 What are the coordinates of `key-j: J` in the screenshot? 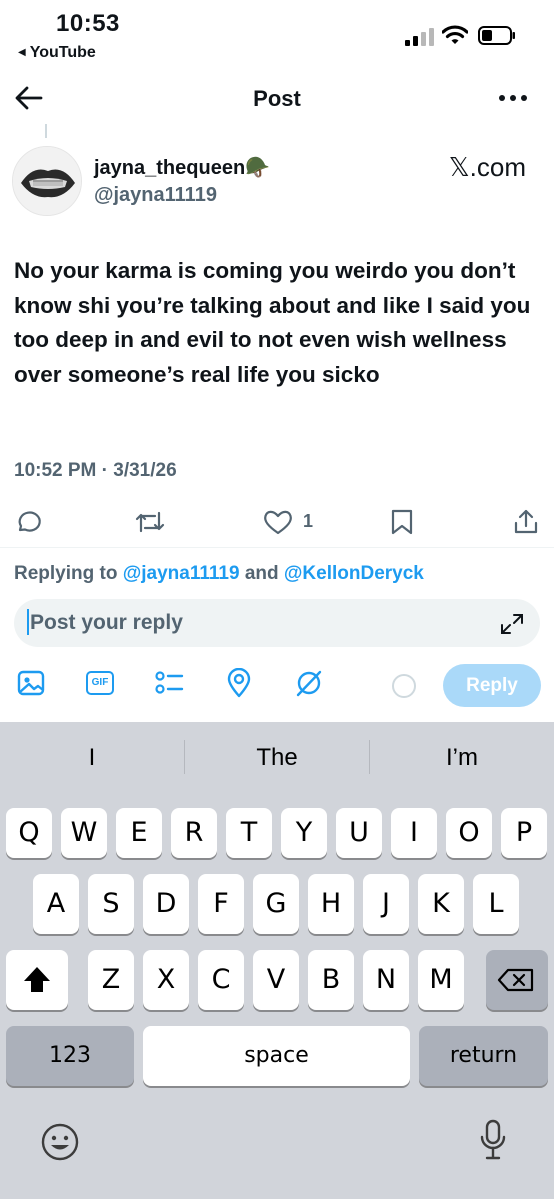 It's located at (386, 904).